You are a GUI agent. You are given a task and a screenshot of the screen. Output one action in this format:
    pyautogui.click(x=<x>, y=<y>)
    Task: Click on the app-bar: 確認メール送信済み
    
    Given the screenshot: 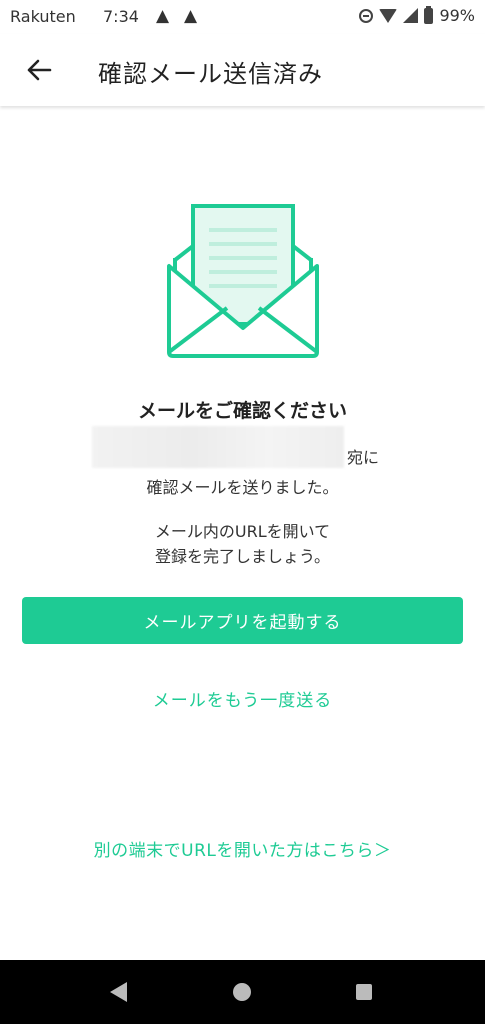 What is the action you would take?
    pyautogui.click(x=242, y=70)
    